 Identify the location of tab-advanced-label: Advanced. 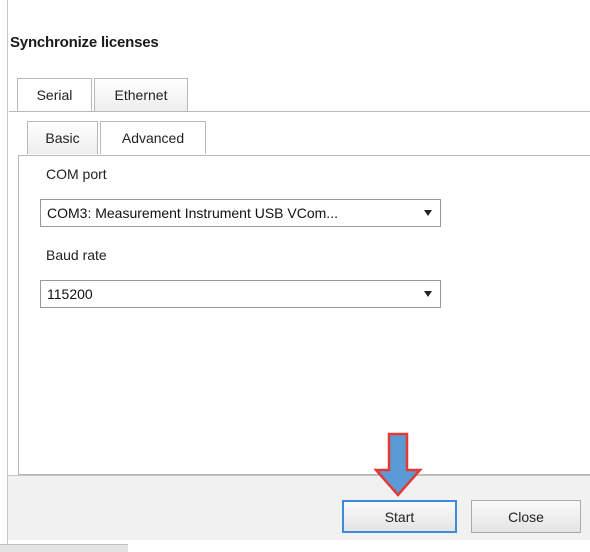
(153, 138).